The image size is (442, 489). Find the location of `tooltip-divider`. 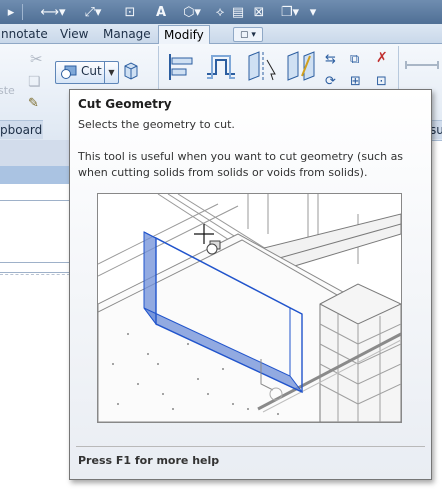

tooltip-divider is located at coordinates (250, 446).